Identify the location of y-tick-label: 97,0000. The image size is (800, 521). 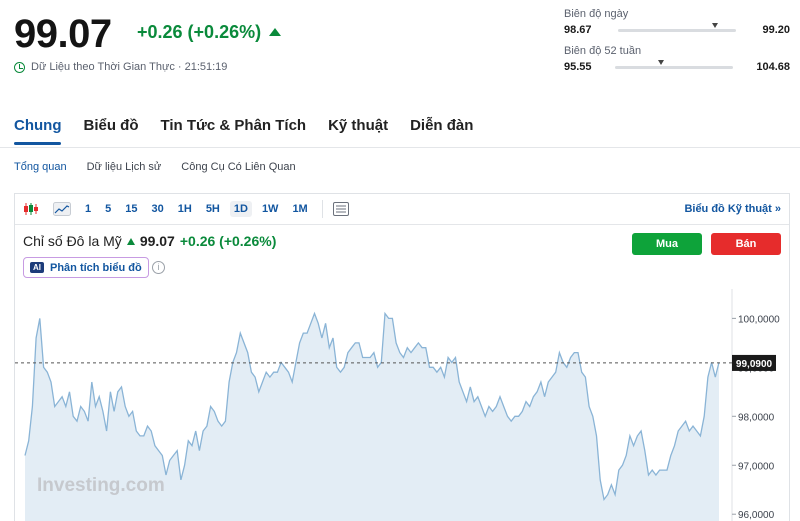
(756, 466).